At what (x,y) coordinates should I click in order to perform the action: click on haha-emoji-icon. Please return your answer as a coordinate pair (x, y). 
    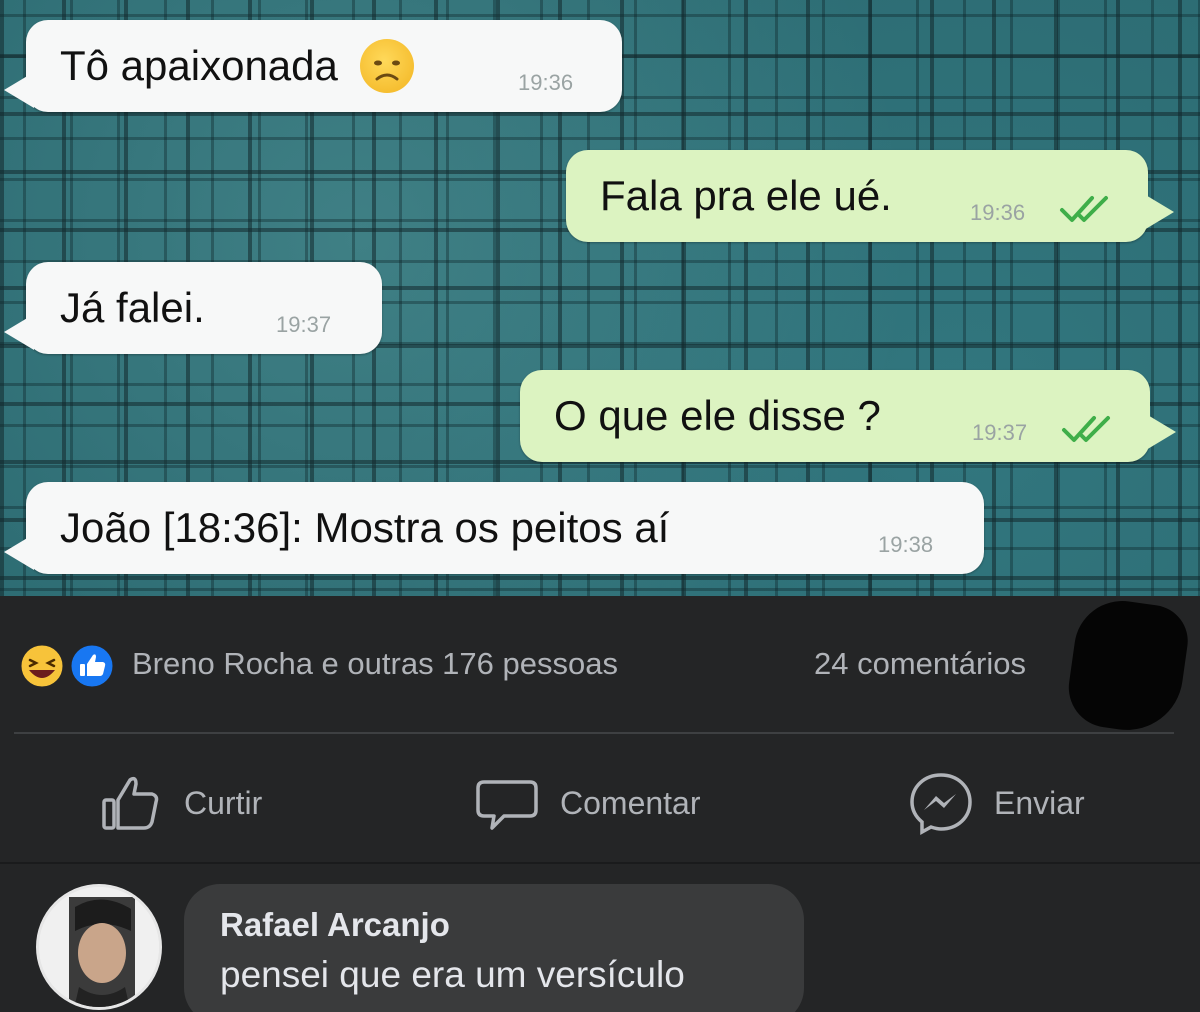
    Looking at the image, I should click on (42, 666).